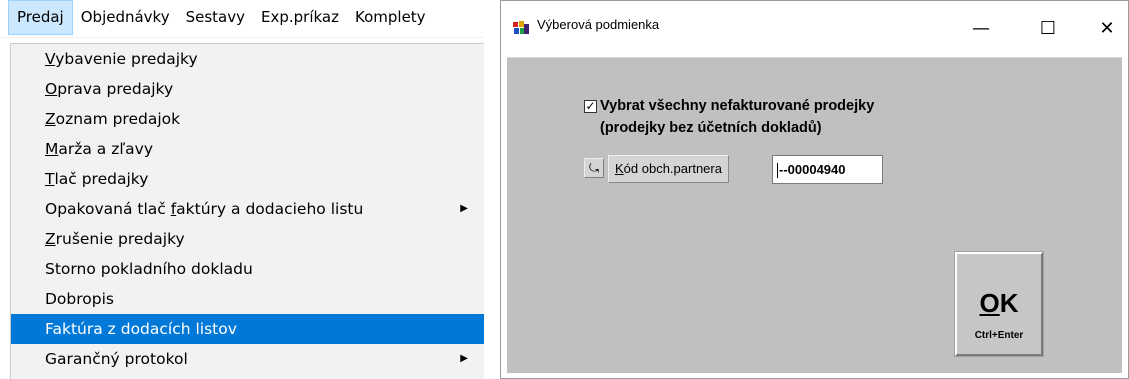 This screenshot has width=1129, height=379. I want to click on partner-code-label-text: ód obch.partnera, so click(672, 168).